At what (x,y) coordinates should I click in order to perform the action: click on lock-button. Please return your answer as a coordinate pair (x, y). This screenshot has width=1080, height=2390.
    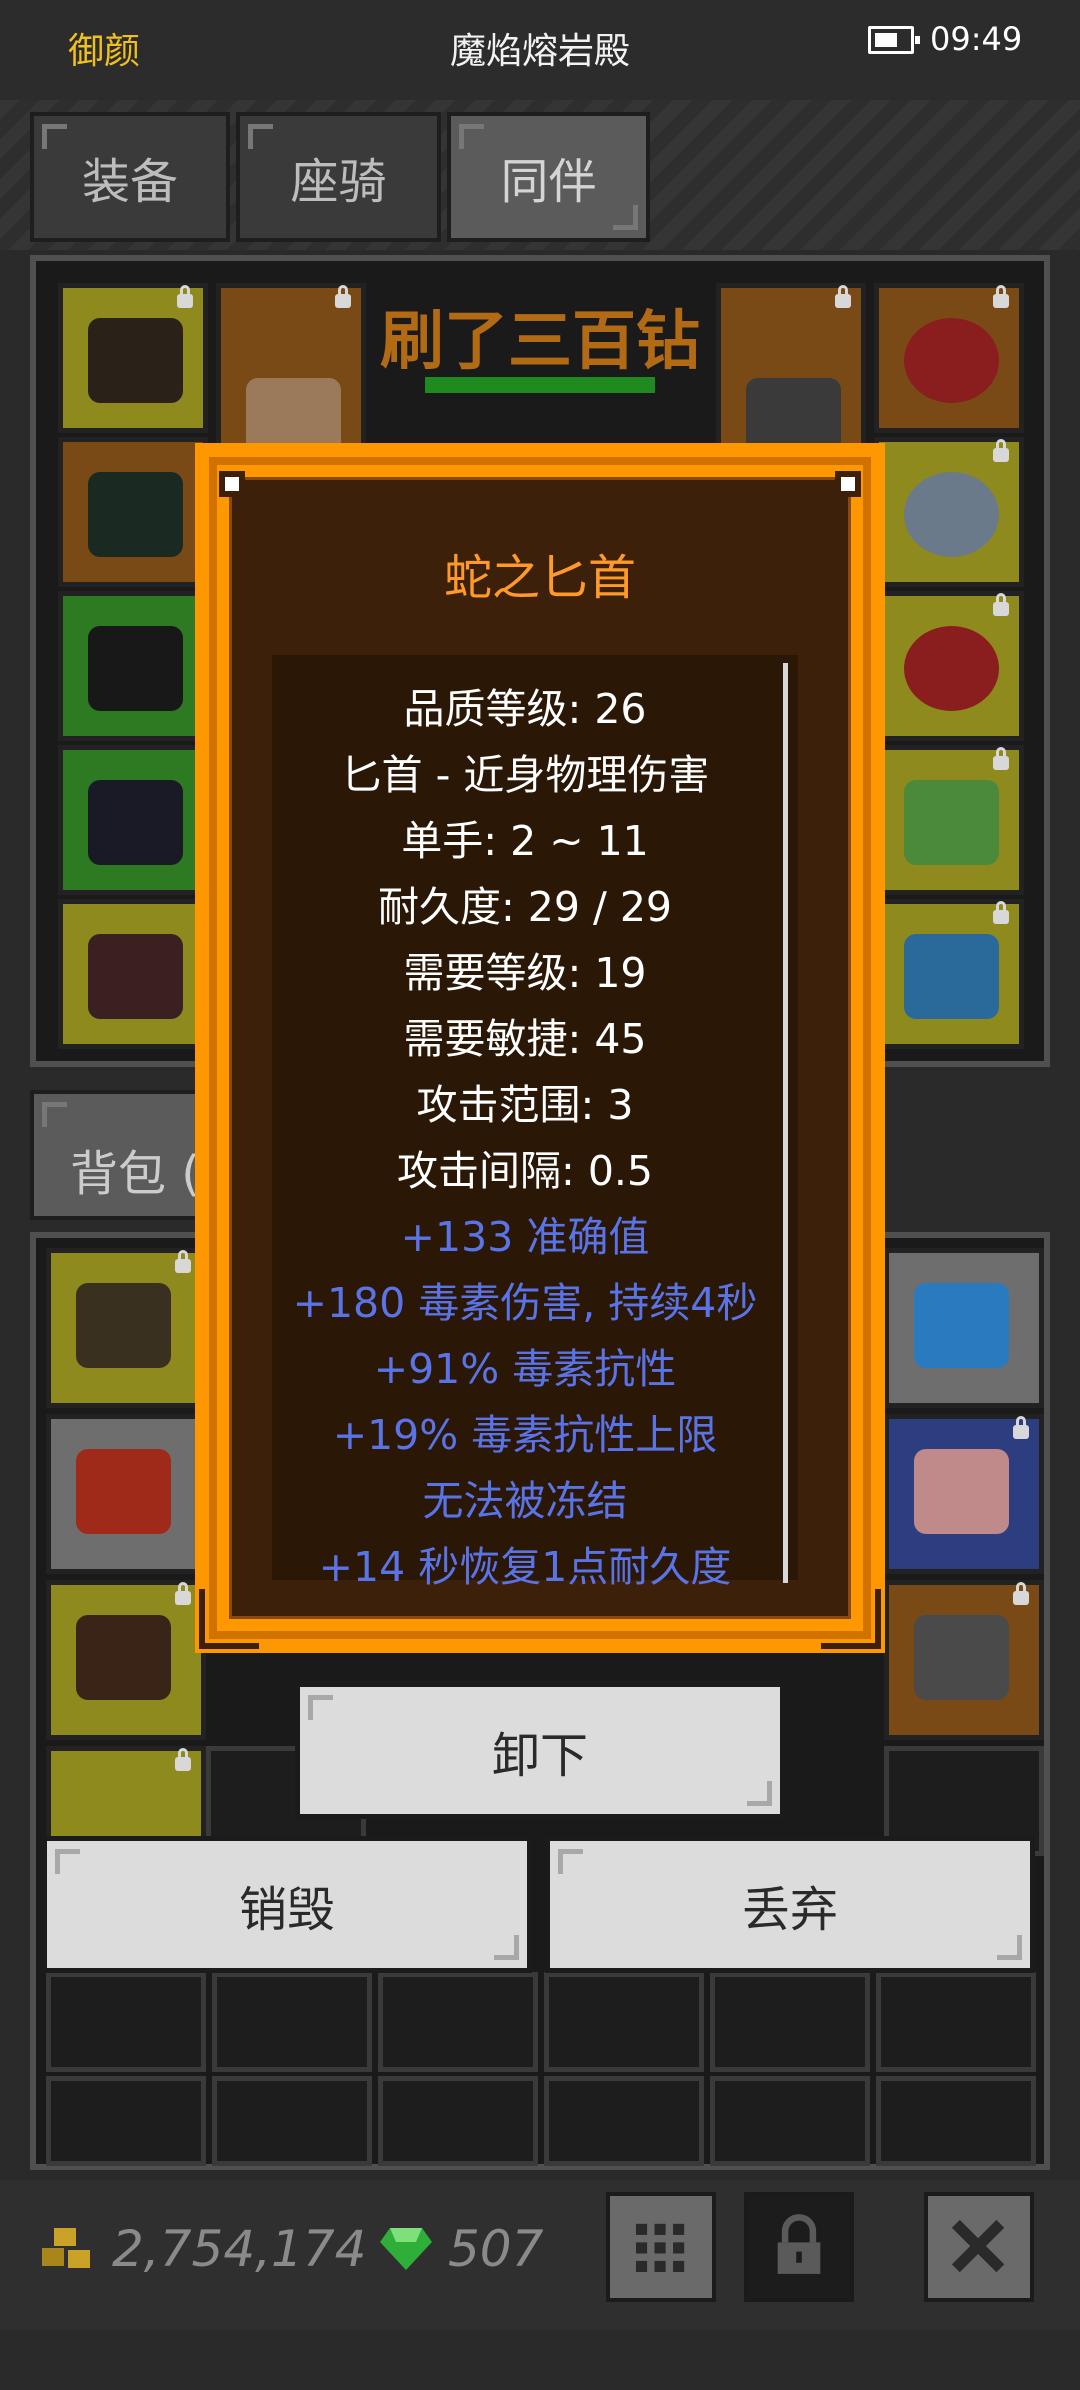
    Looking at the image, I should click on (799, 2247).